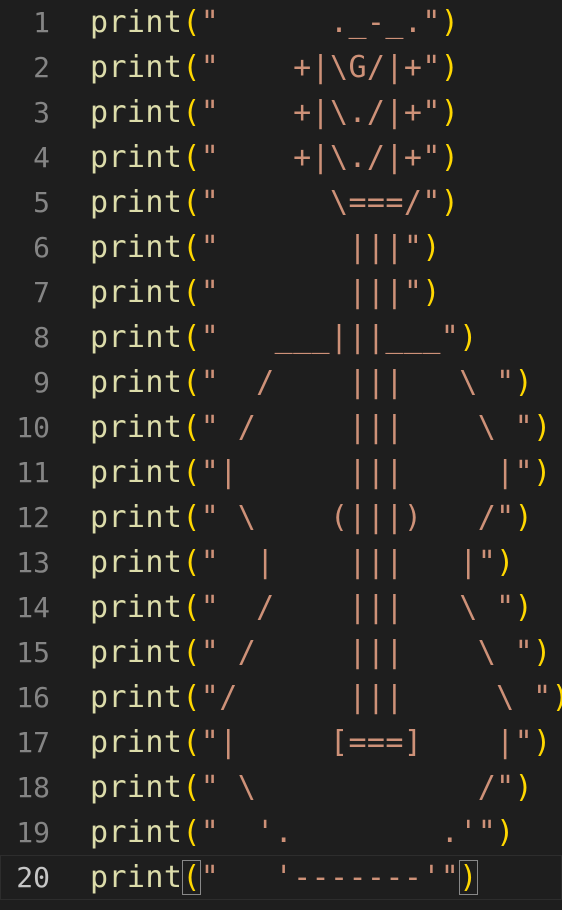 This screenshot has height=910, width=562. What do you see at coordinates (41, 337) in the screenshot?
I see `line-number: 8` at bounding box center [41, 337].